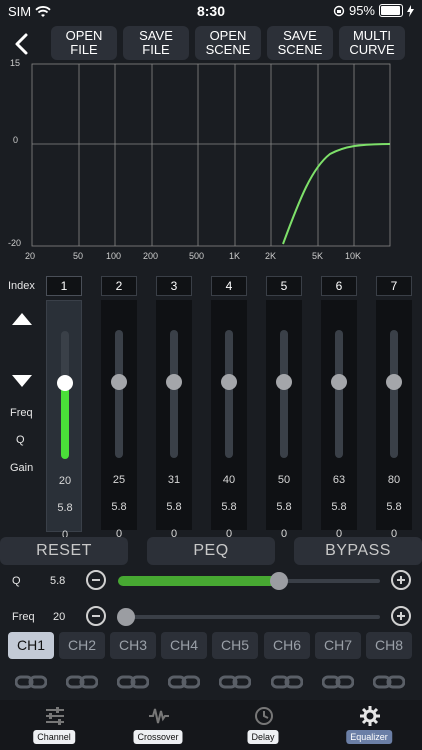 Image resolution: width=422 pixels, height=750 pixels. I want to click on band-panel: 80 5.8 0, so click(394, 420).